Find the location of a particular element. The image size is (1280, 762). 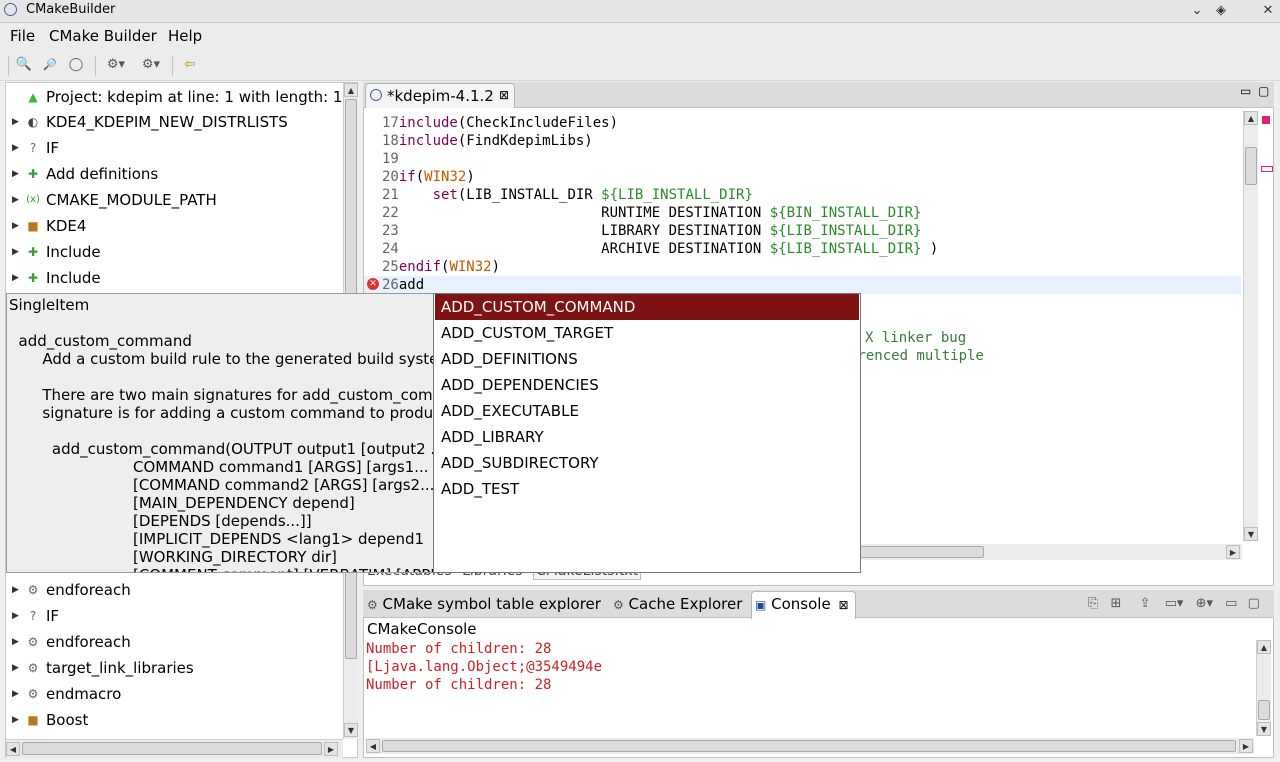

debug-icon: ⚙▾ is located at coordinates (151, 65).